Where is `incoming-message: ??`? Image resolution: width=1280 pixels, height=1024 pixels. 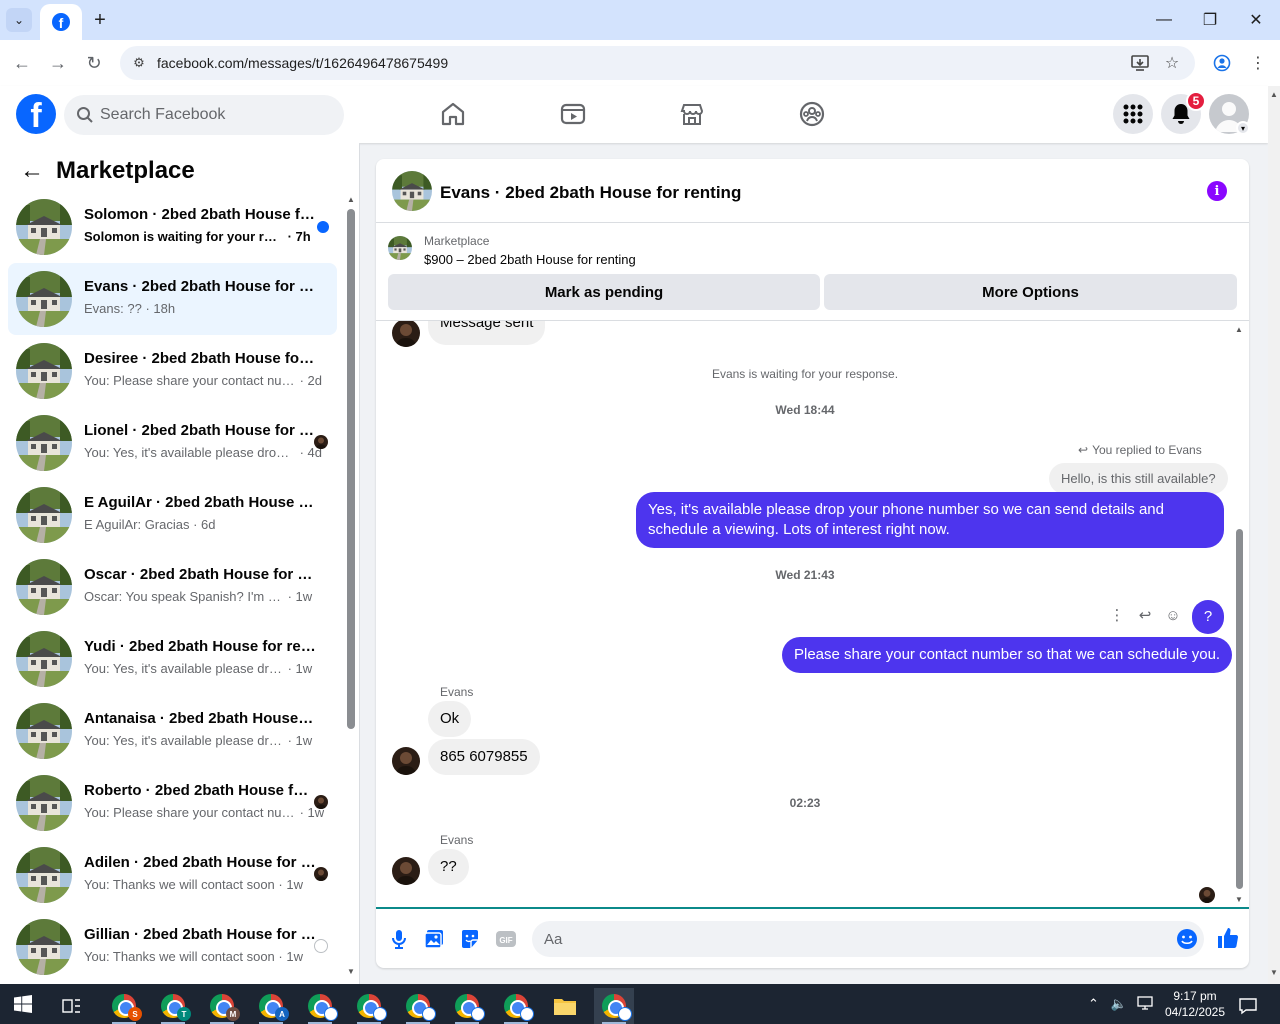 incoming-message: ?? is located at coordinates (448, 867).